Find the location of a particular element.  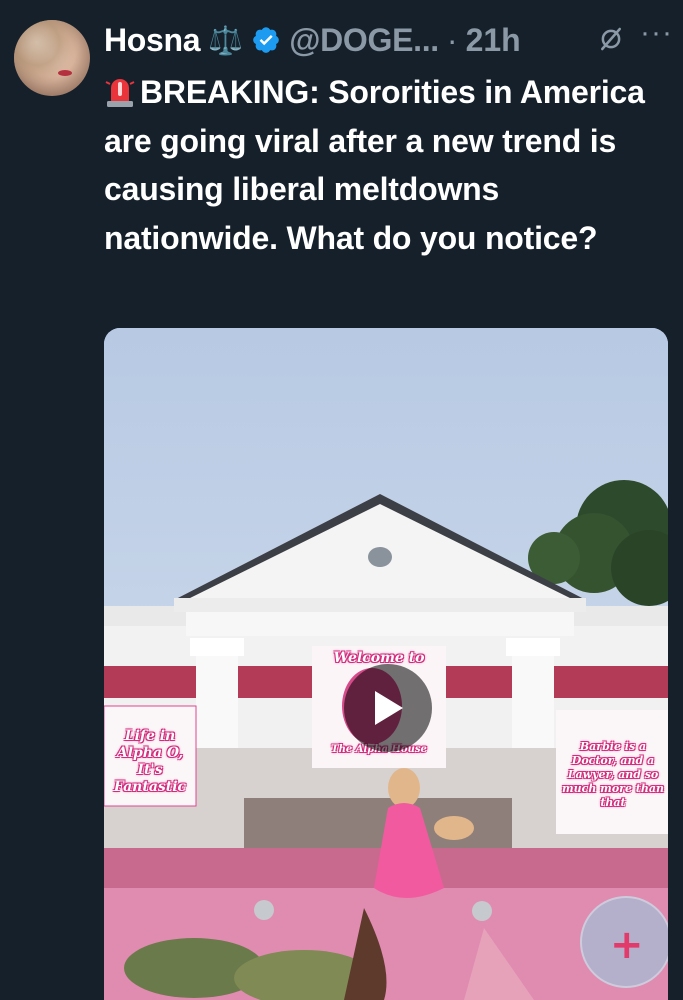

avatar is located at coordinates (52, 58).